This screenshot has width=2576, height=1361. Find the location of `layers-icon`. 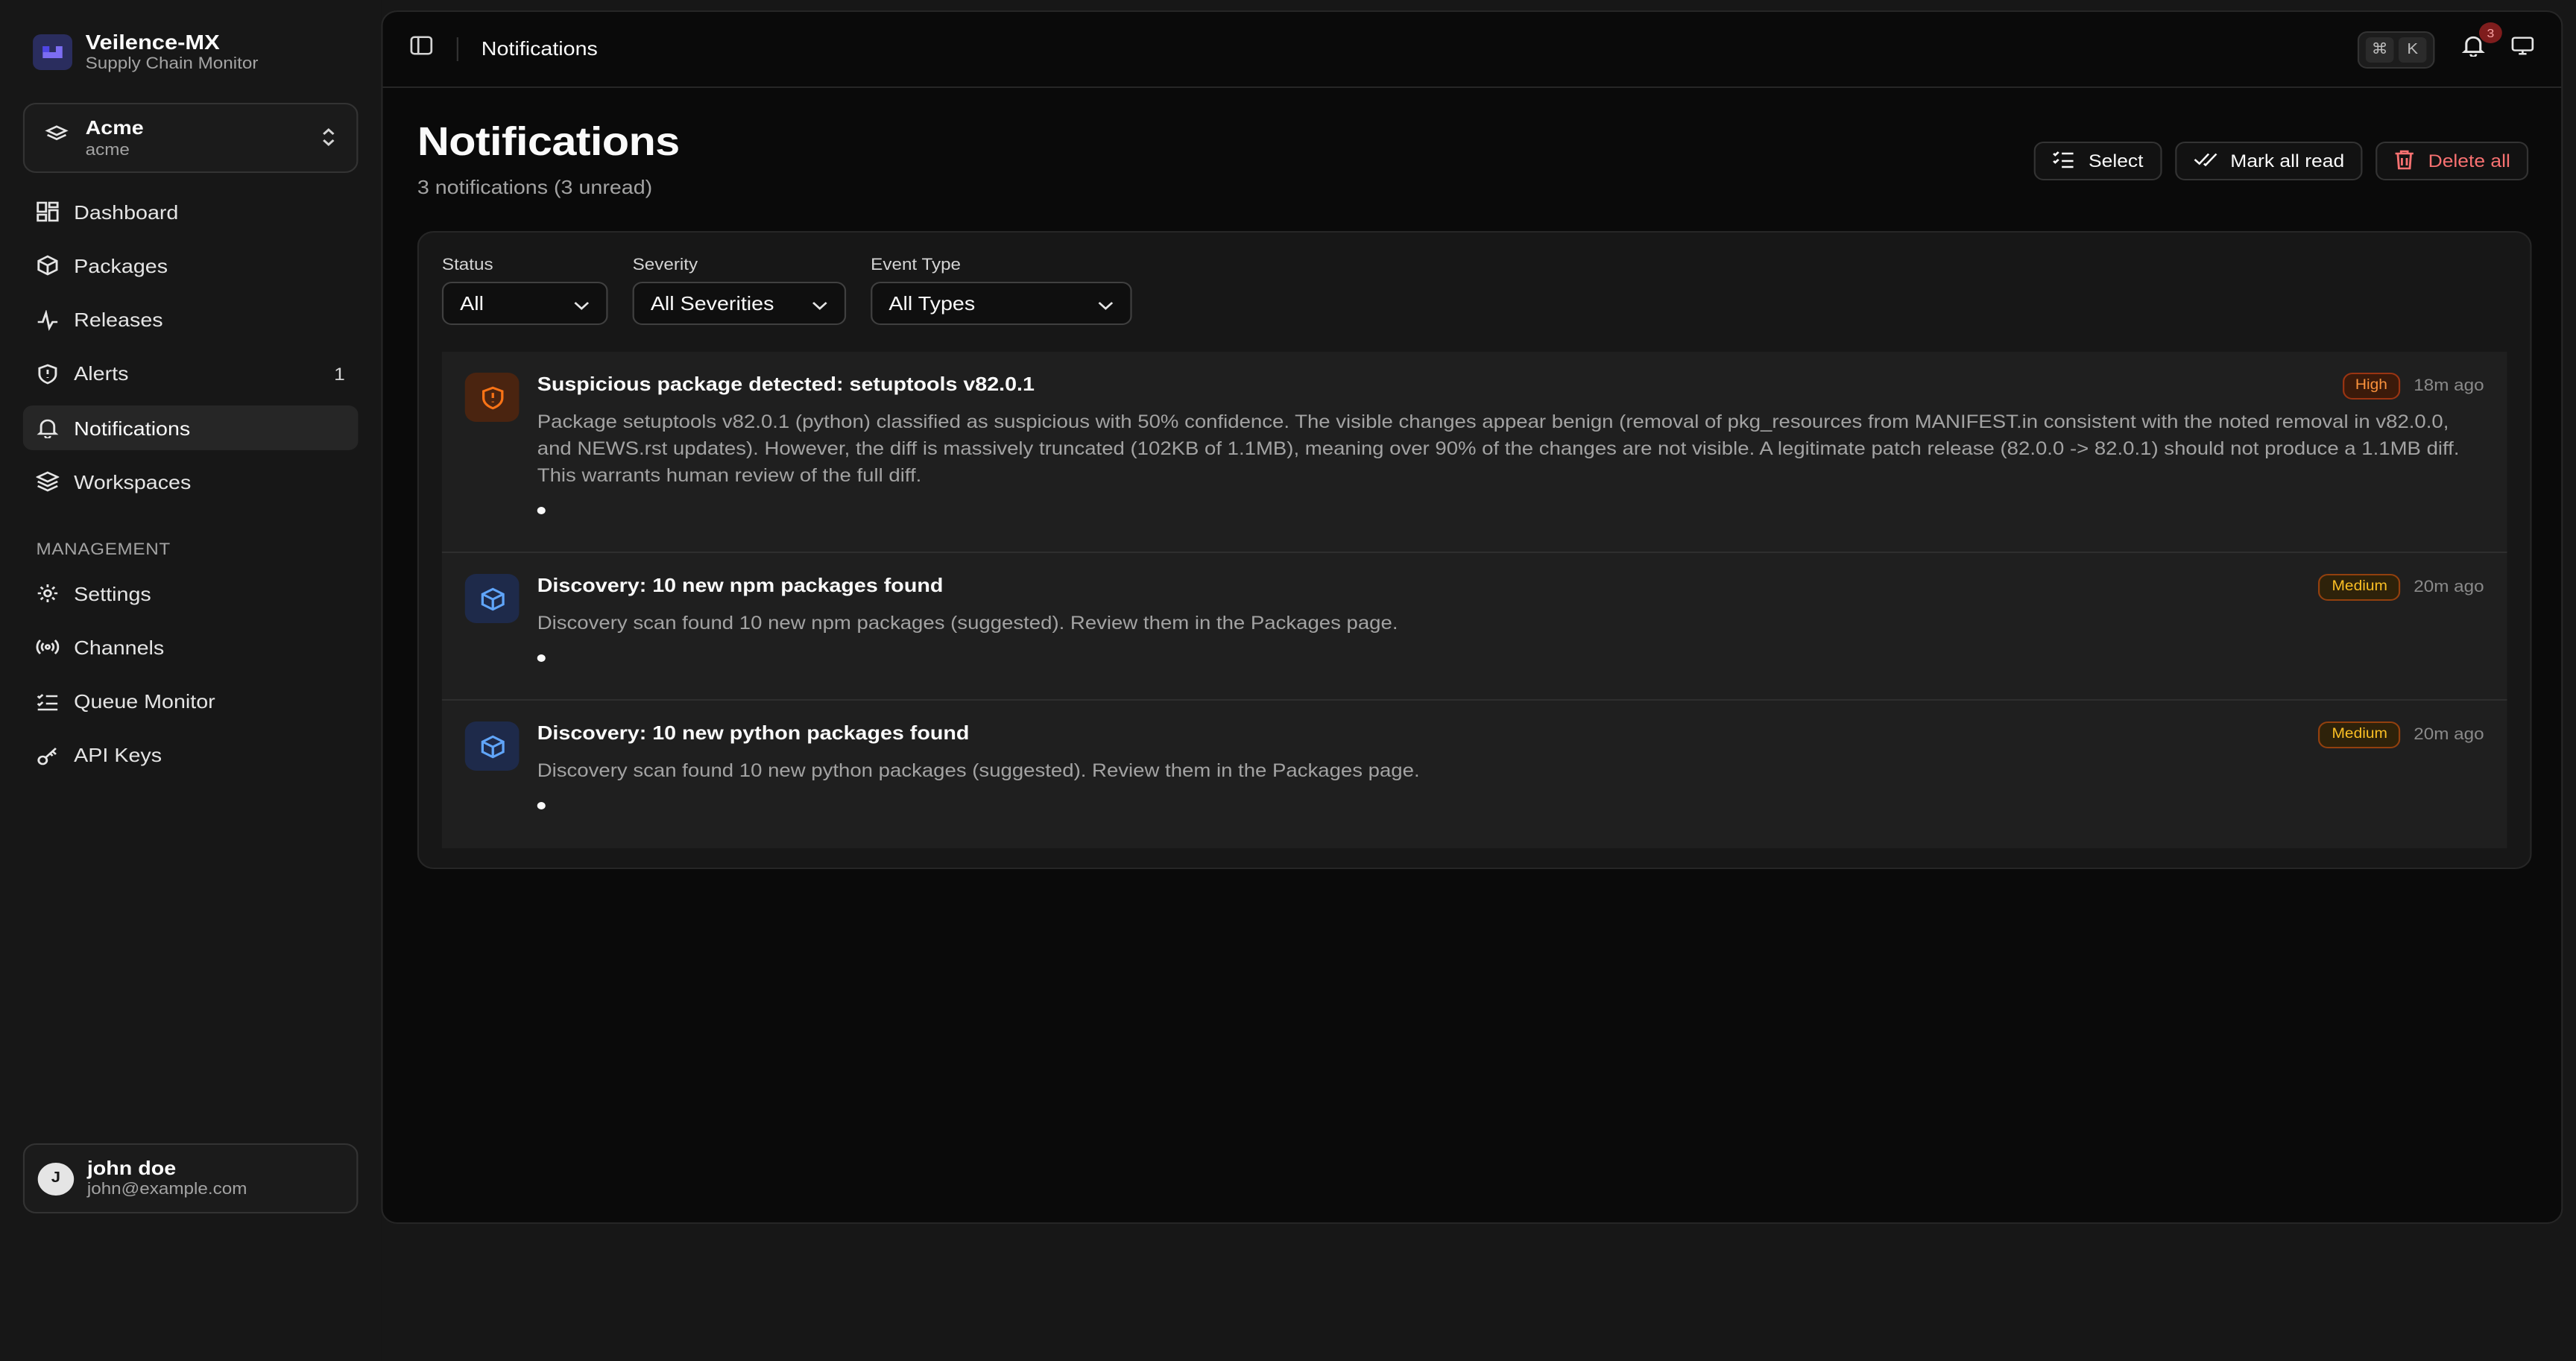

layers-icon is located at coordinates (57, 138).